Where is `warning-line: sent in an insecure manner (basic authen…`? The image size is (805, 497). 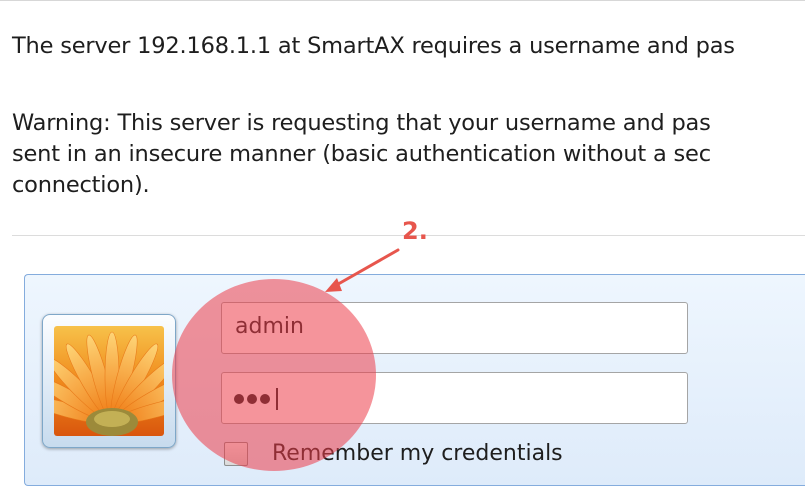 warning-line: sent in an insecure manner (basic authen… is located at coordinates (361, 154).